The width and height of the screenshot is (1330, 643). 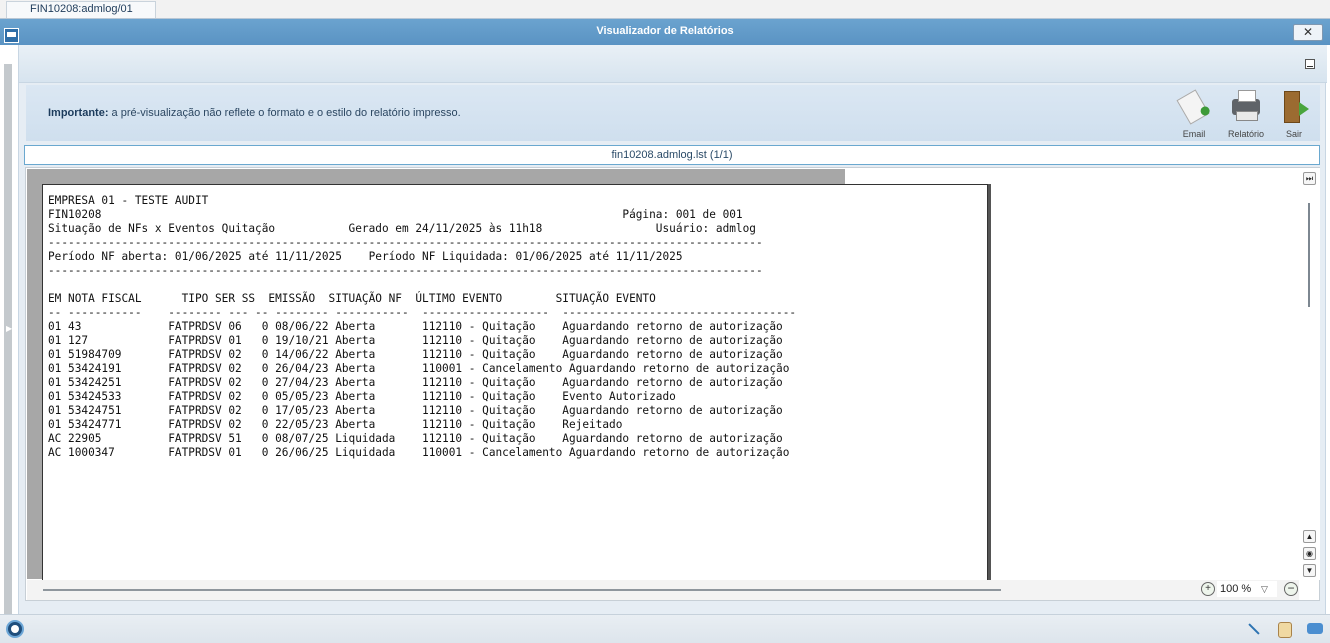 I want to click on file-name-bar: fin10208.admlog.lst (1/1), so click(x=672, y=155).